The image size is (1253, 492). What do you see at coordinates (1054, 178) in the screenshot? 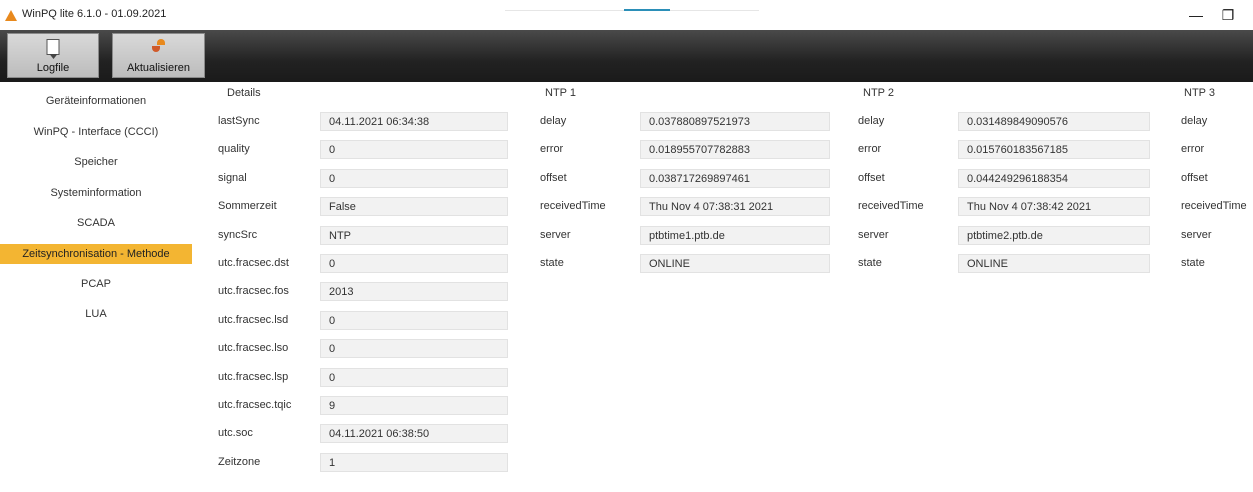
I see `ntp2-field-value: 0.044249296188354` at bounding box center [1054, 178].